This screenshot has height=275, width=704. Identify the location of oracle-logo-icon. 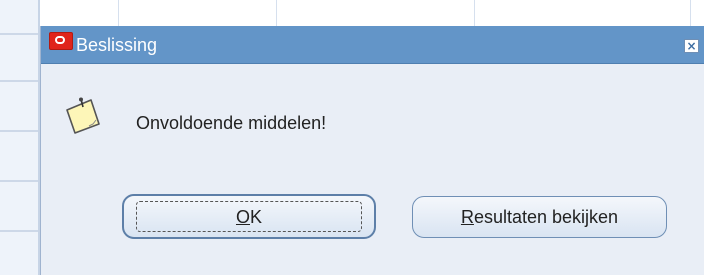
(61, 41).